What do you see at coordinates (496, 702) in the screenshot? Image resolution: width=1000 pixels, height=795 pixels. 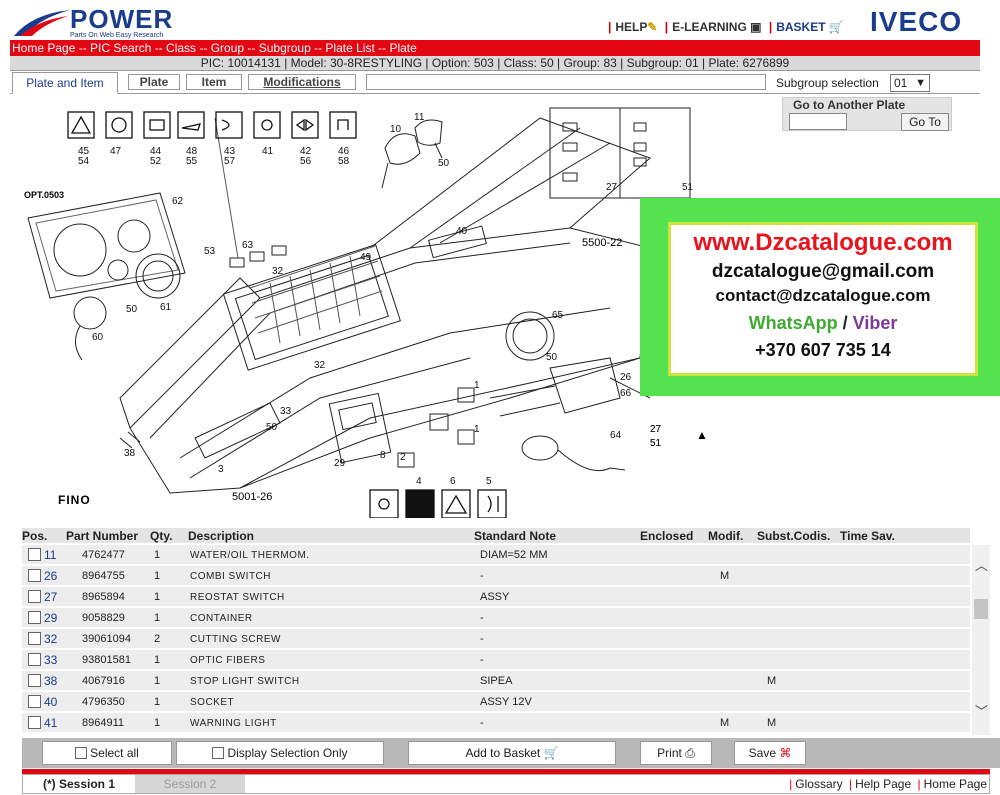 I see `table-row: 40 4796350 1 SOCKET ASSY 12V` at bounding box center [496, 702].